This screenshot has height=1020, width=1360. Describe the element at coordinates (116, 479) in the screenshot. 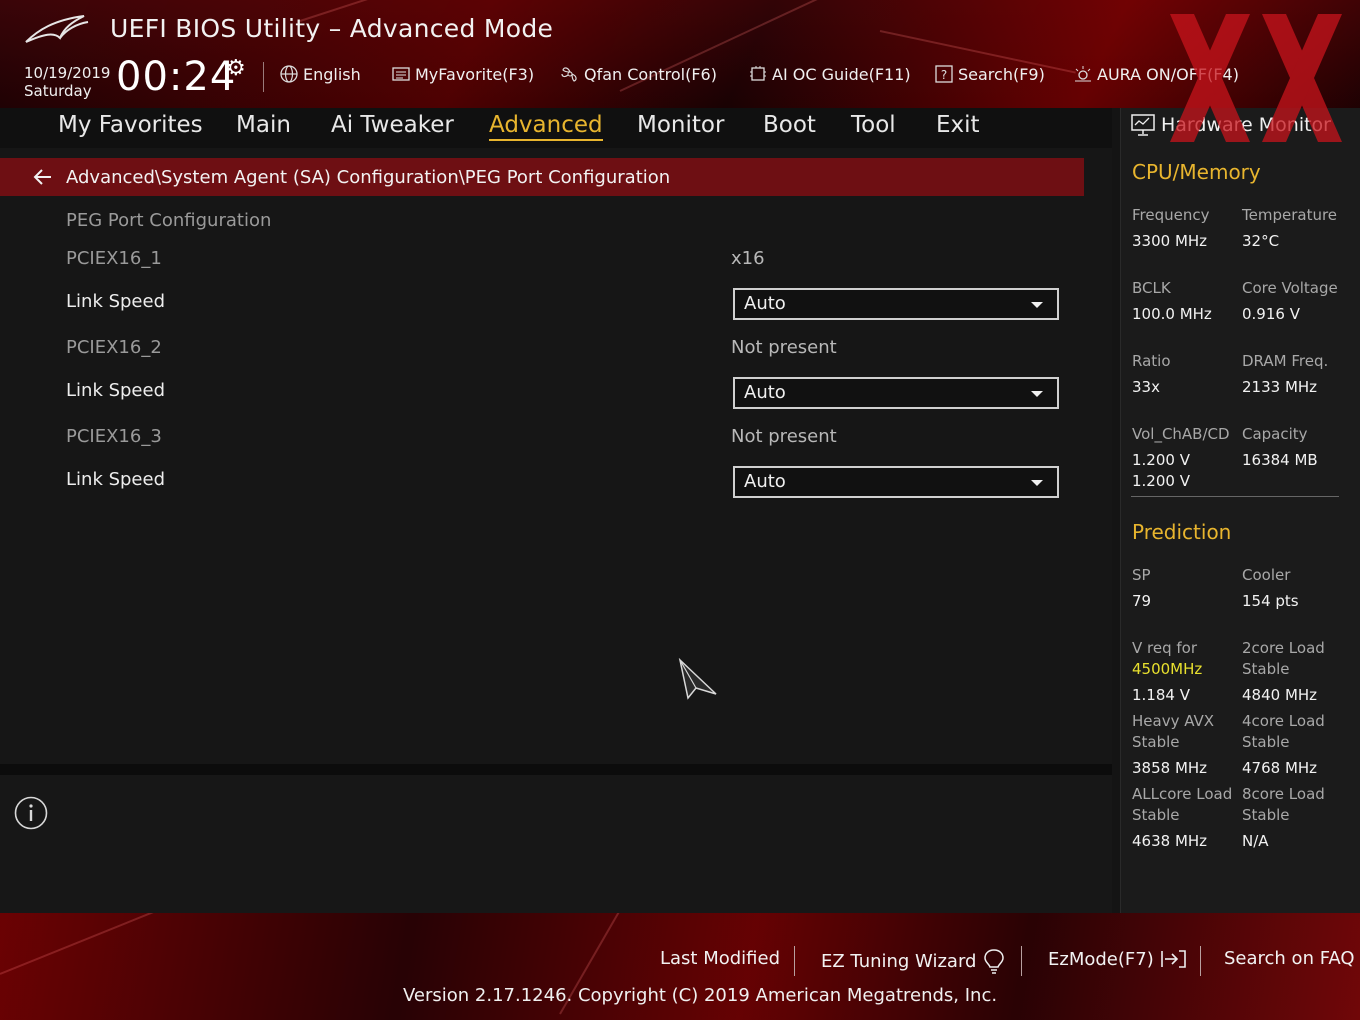

I see `link-speed-3-label: Link Speed` at that location.